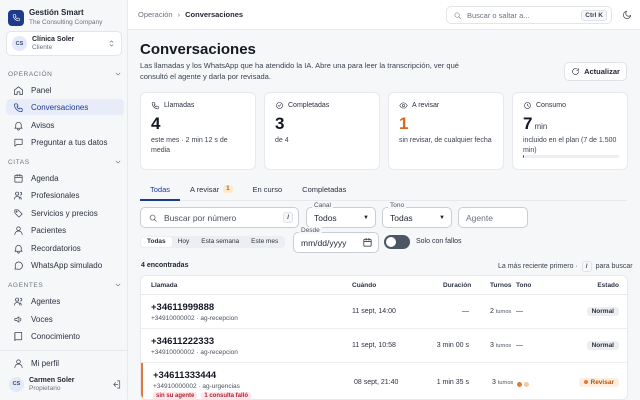 The width and height of the screenshot is (640, 400). Describe the element at coordinates (56, 248) in the screenshot. I see `sidebar-item-label: Recordatorios` at that location.